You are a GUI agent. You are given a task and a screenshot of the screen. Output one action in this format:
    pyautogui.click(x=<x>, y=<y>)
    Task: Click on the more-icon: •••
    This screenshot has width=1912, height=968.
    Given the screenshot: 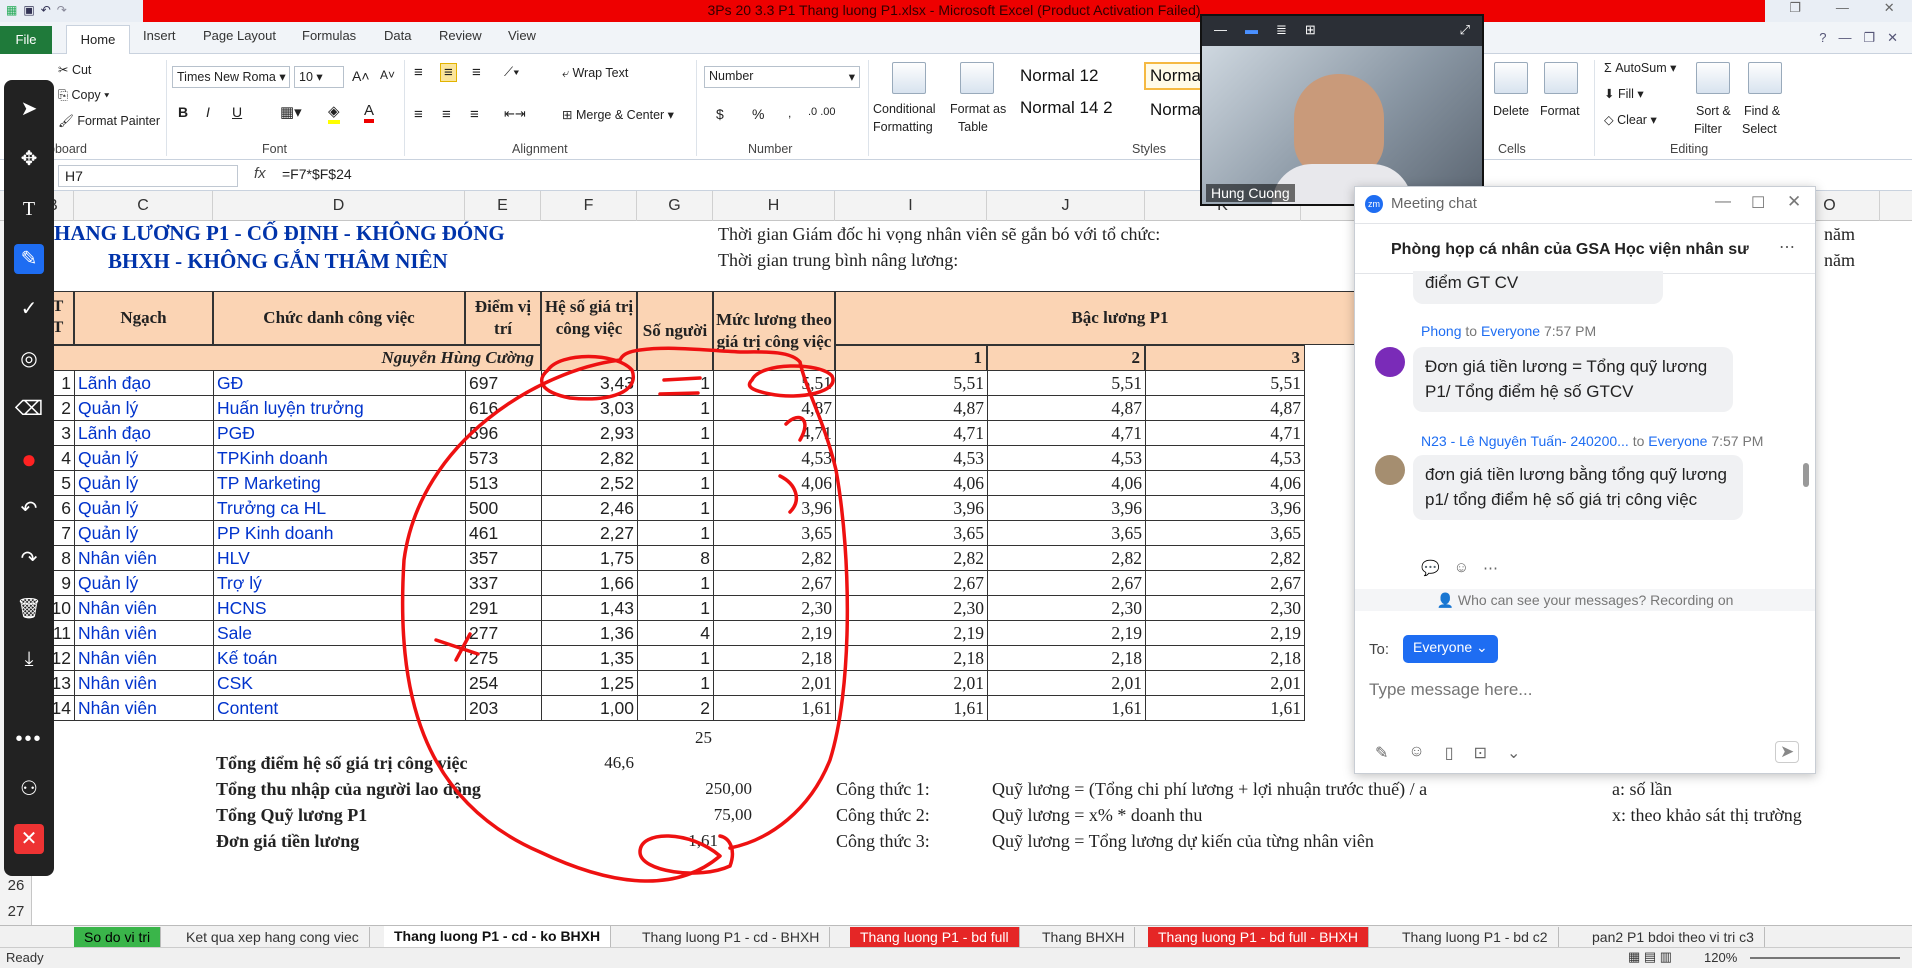 What is the action you would take?
    pyautogui.click(x=29, y=739)
    